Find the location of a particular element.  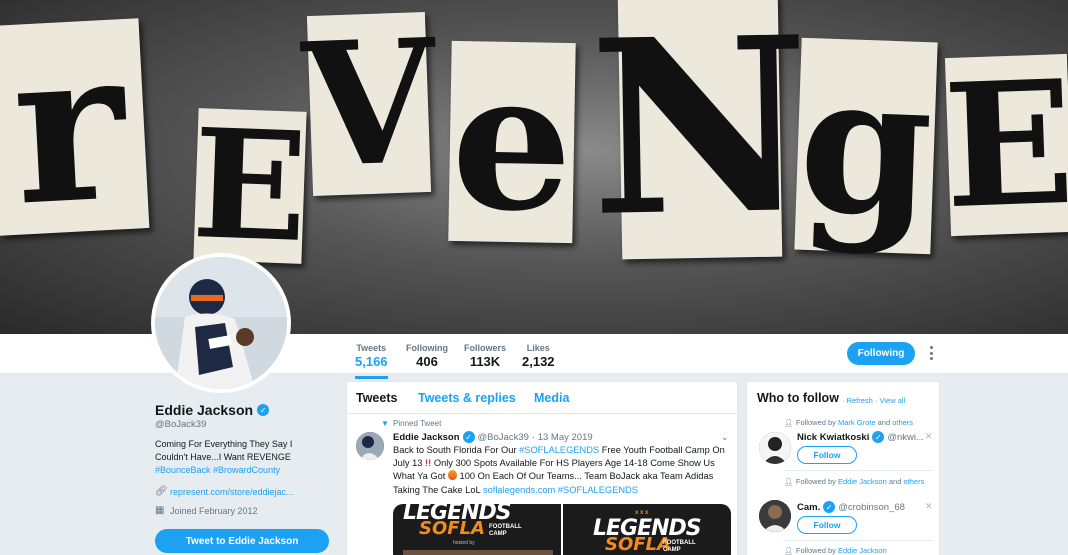

refresh-link: Refresh is located at coordinates (860, 400).